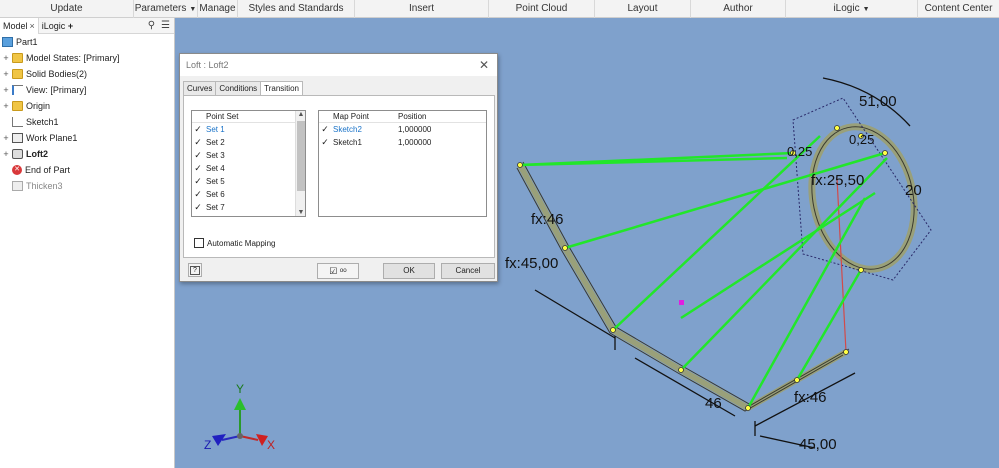 This screenshot has width=999, height=468. Describe the element at coordinates (301, 156) in the screenshot. I see `scroll-thumb` at that location.